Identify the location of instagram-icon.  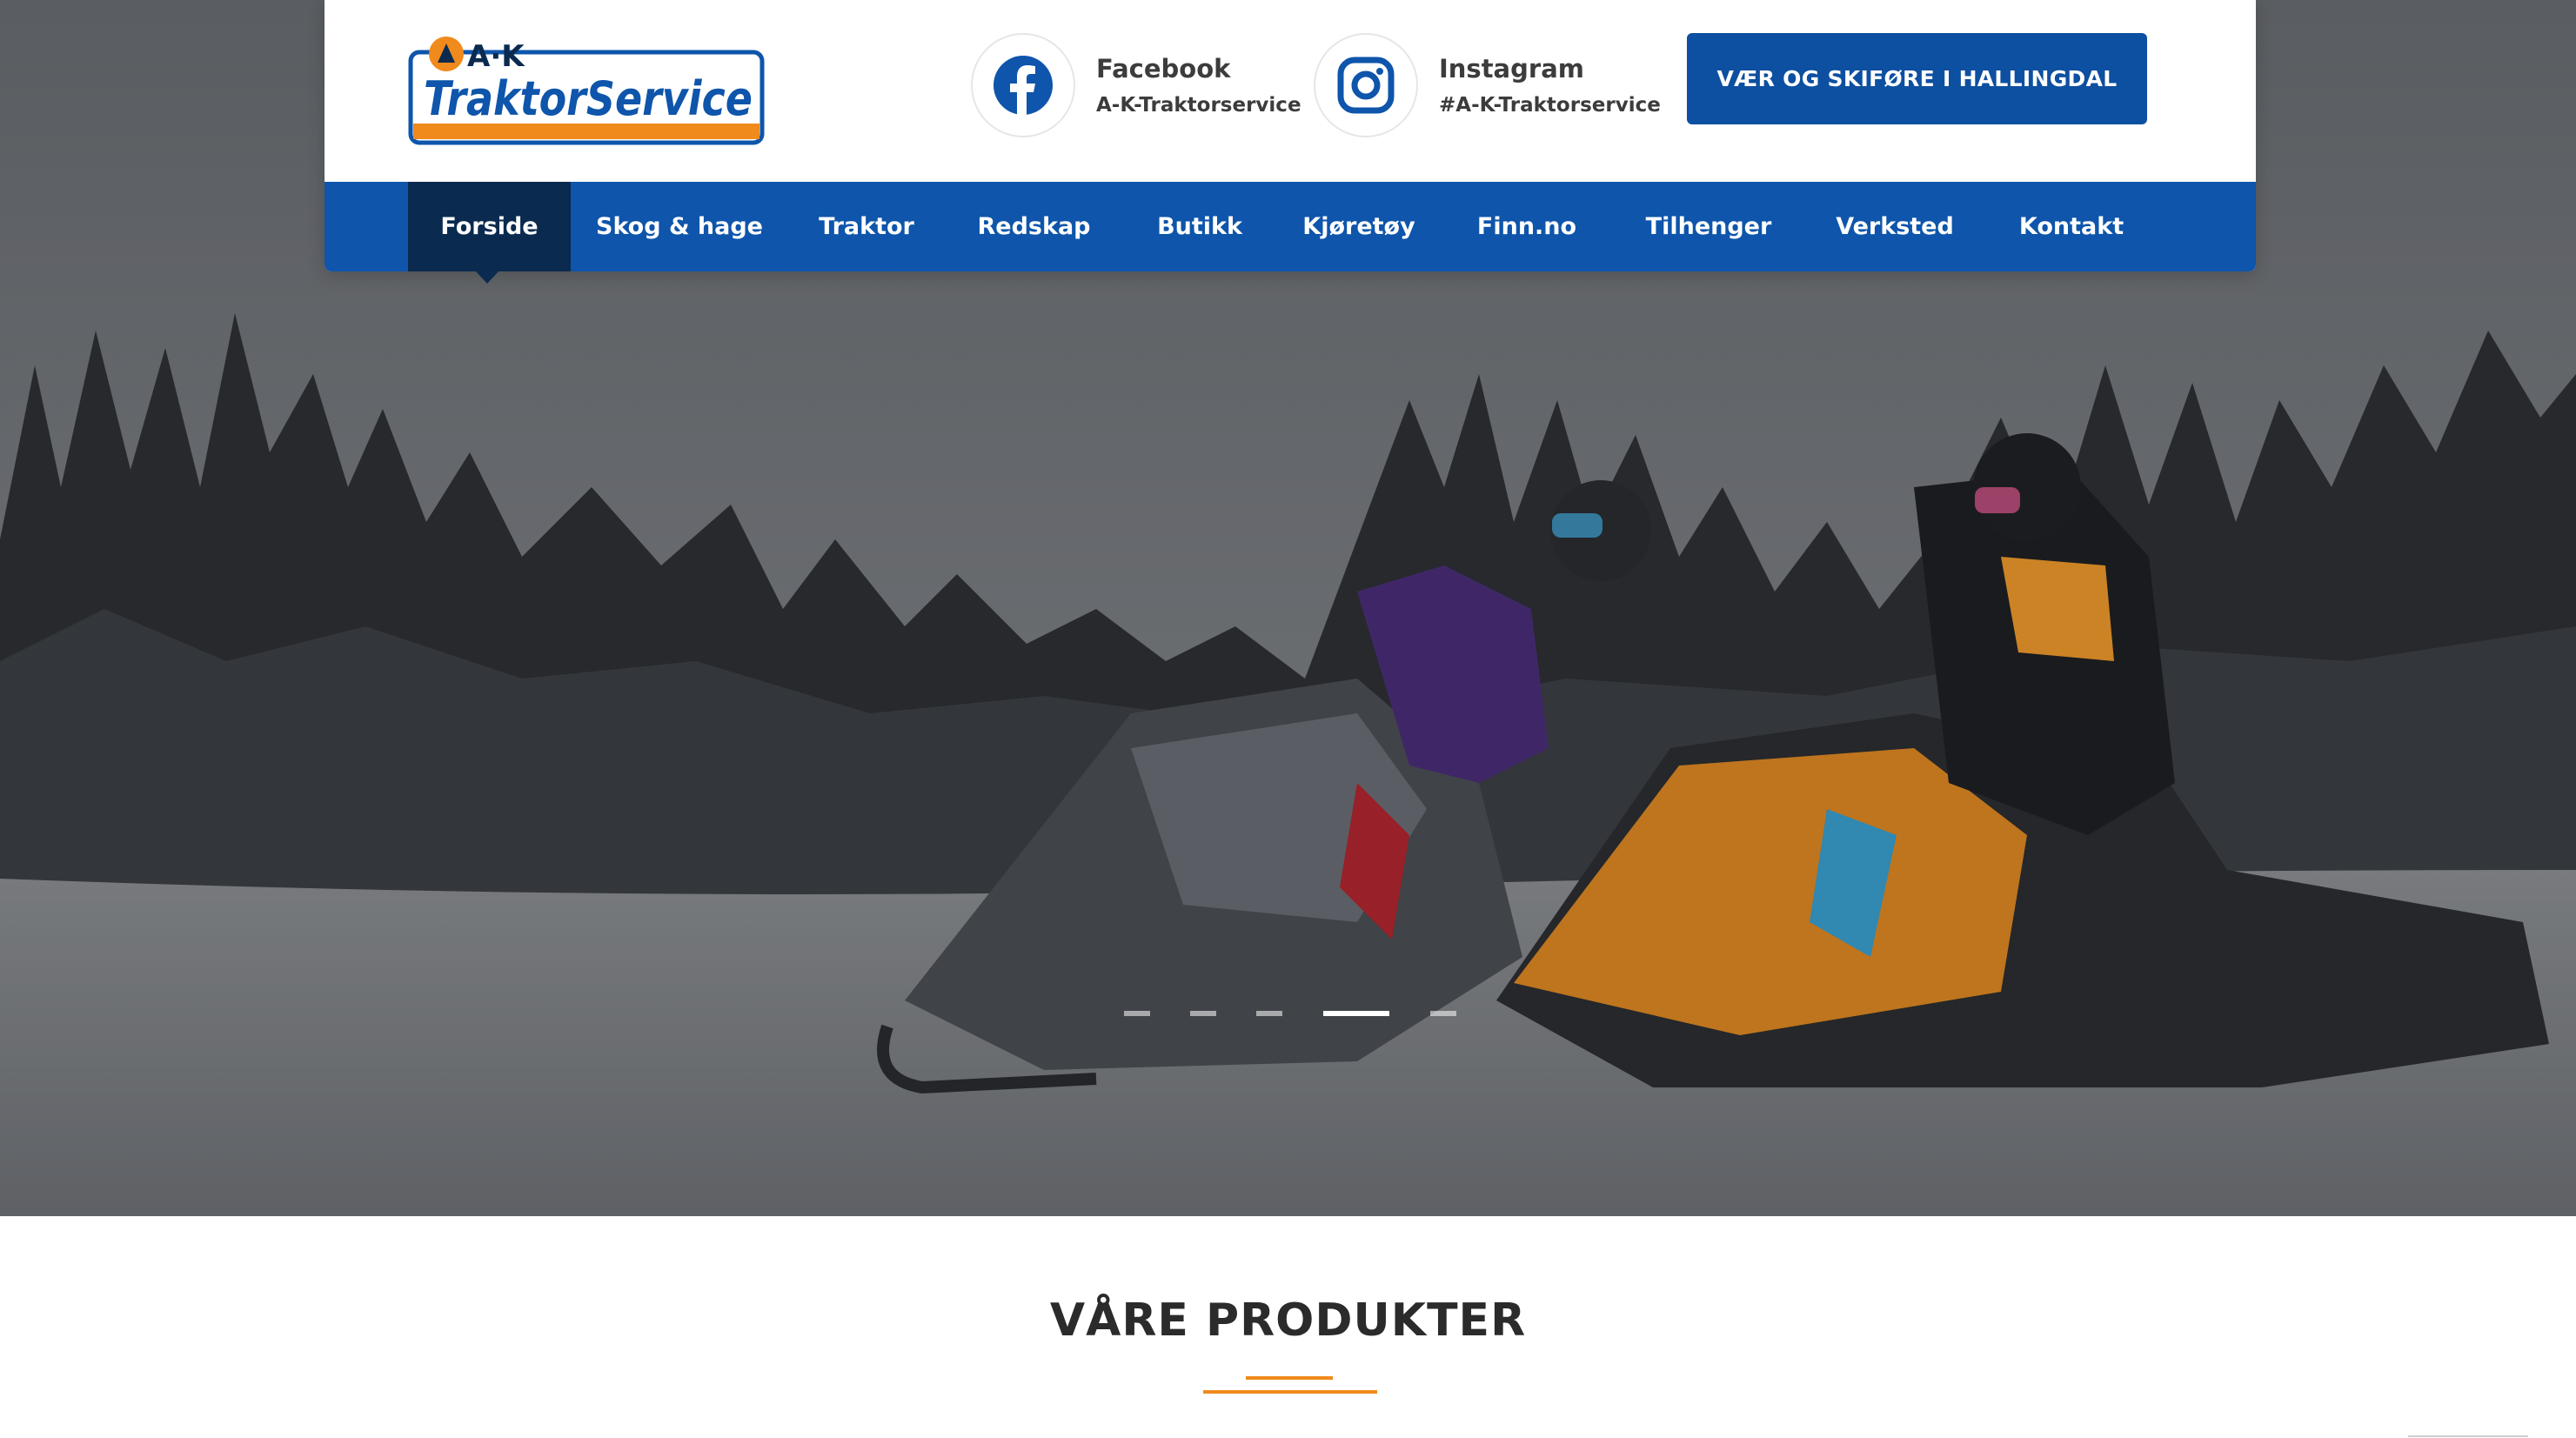
(1366, 85).